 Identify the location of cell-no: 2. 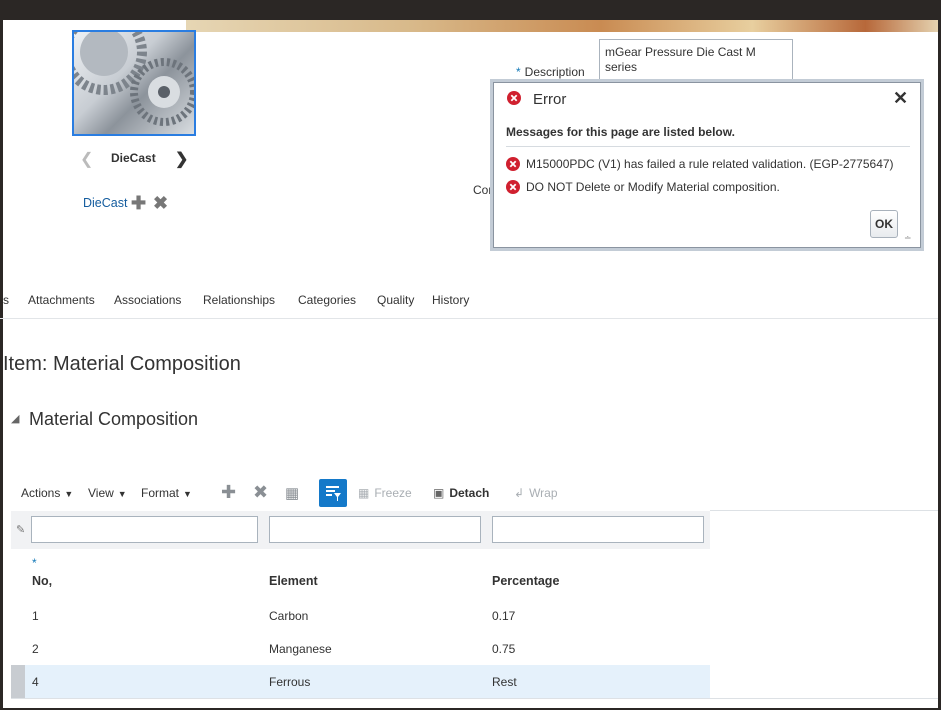
(35, 649).